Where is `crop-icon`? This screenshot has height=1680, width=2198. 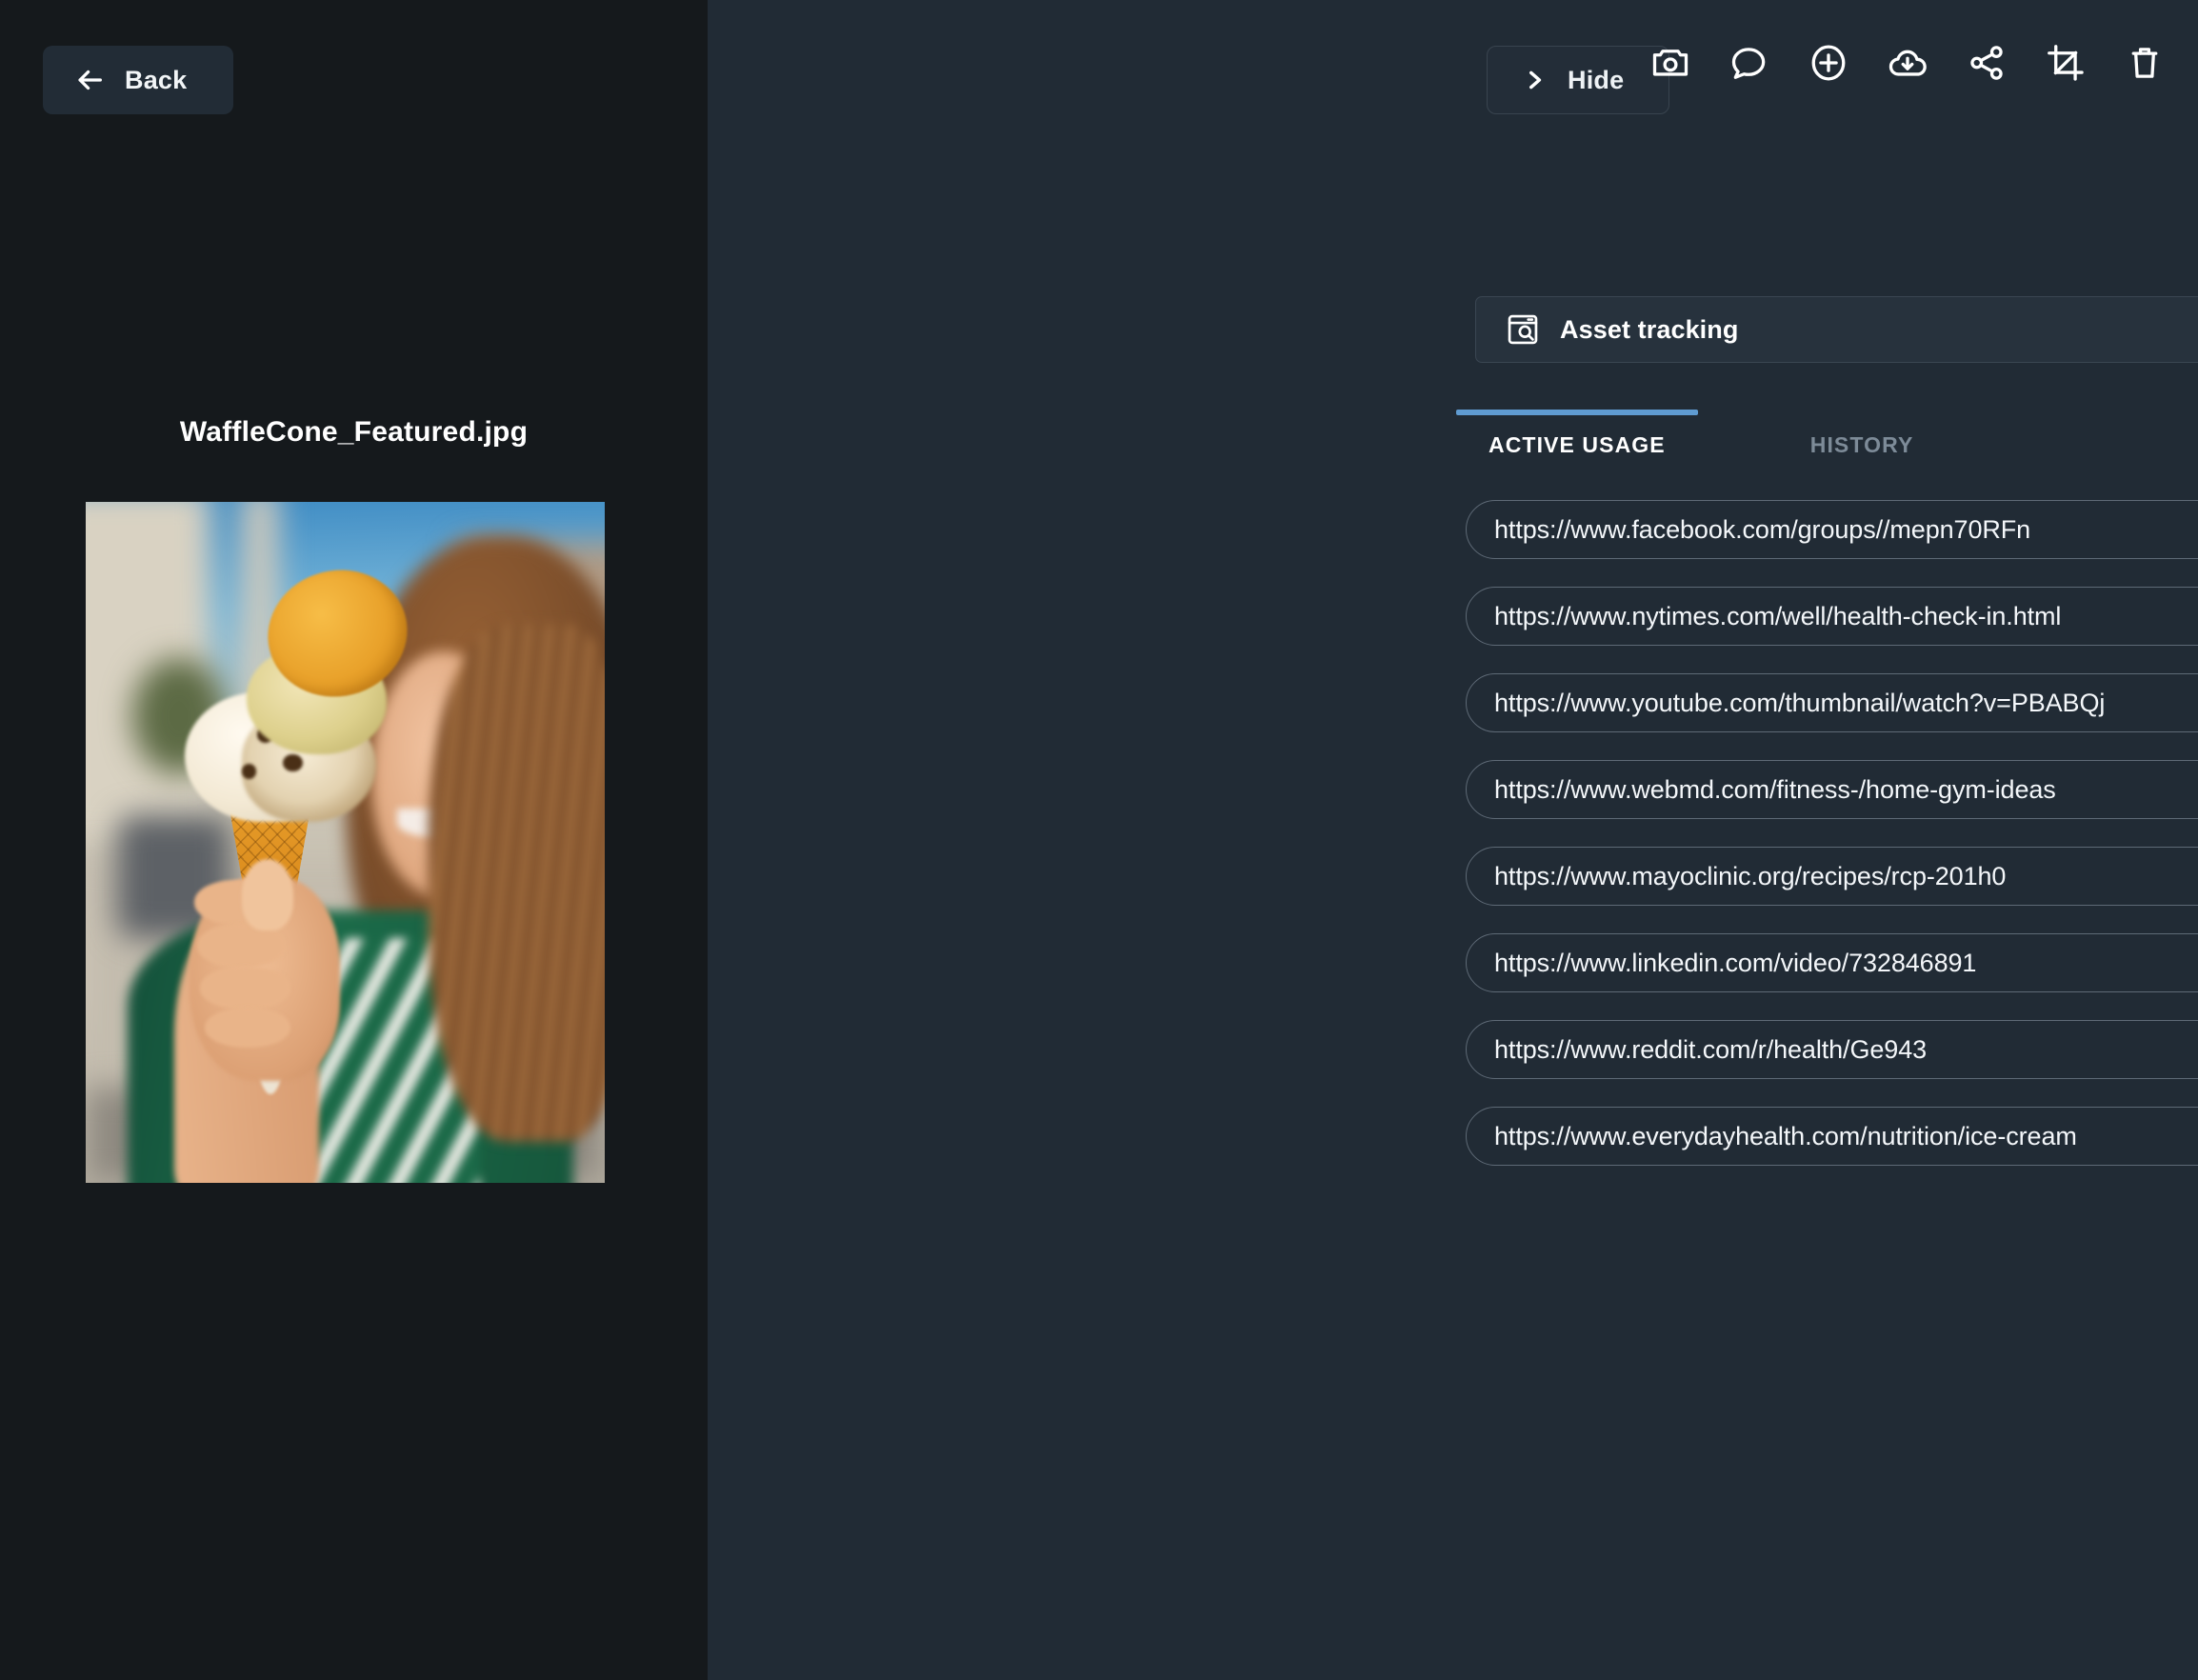 crop-icon is located at coordinates (2066, 63).